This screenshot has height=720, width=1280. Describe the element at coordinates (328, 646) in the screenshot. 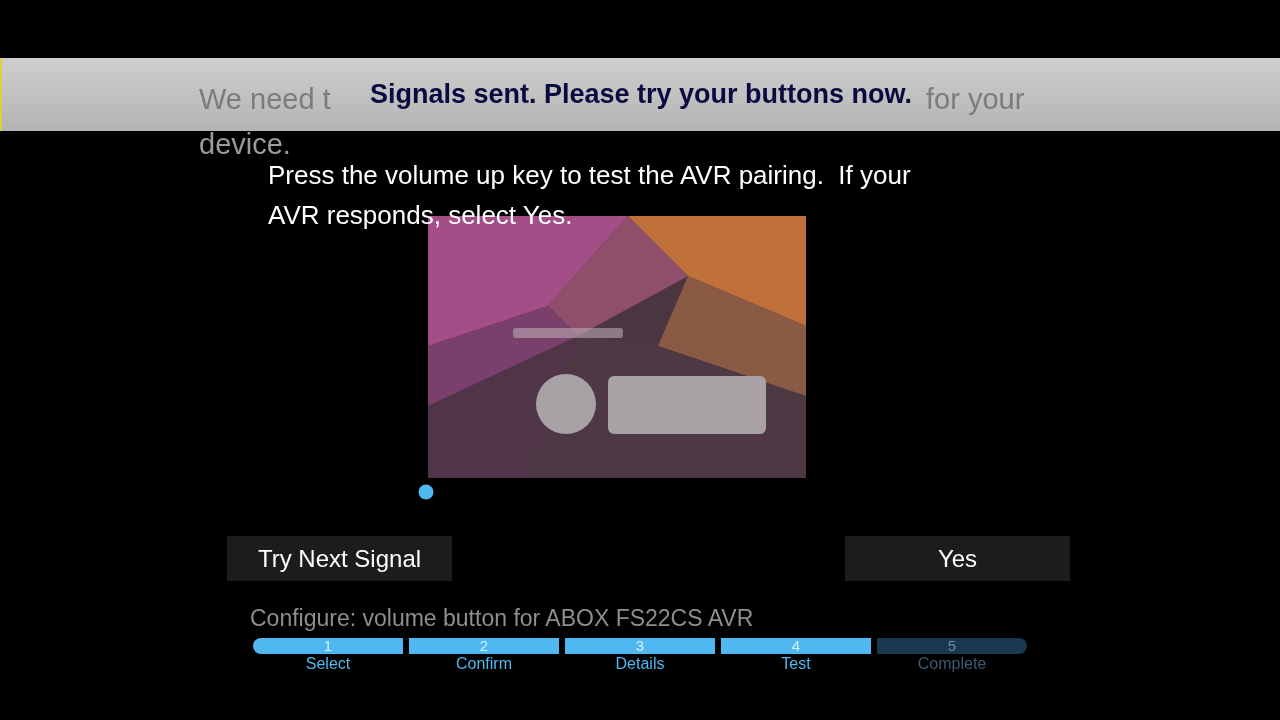

I see `step-segment: 1` at that location.